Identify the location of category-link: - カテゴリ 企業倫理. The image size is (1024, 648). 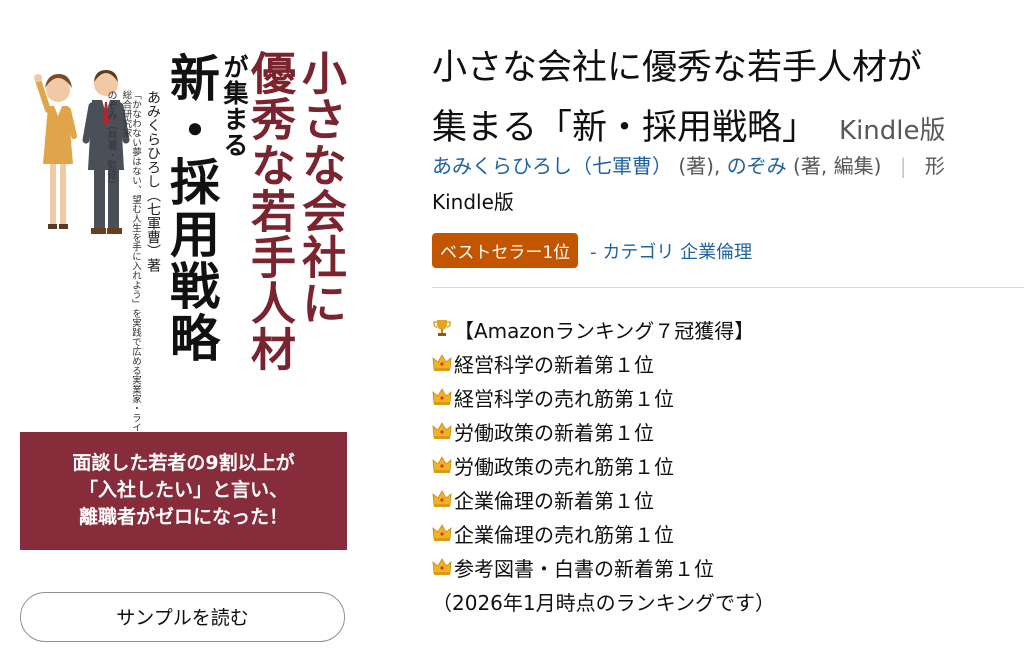
(671, 251).